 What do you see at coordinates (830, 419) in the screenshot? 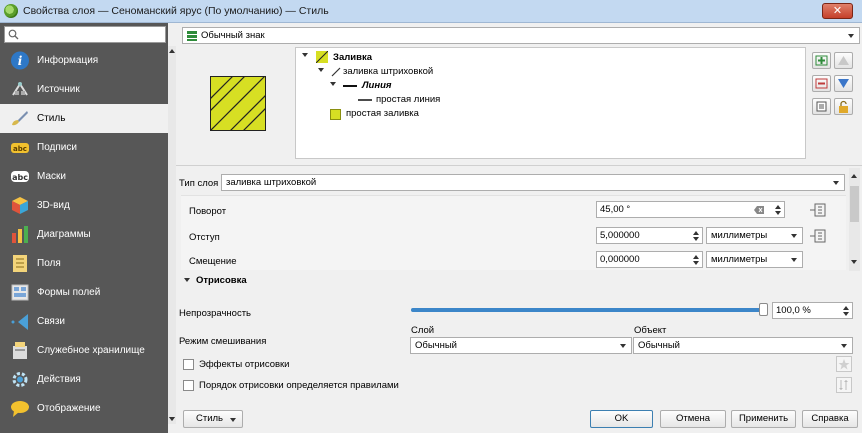
I see `help-button: Справка` at bounding box center [830, 419].